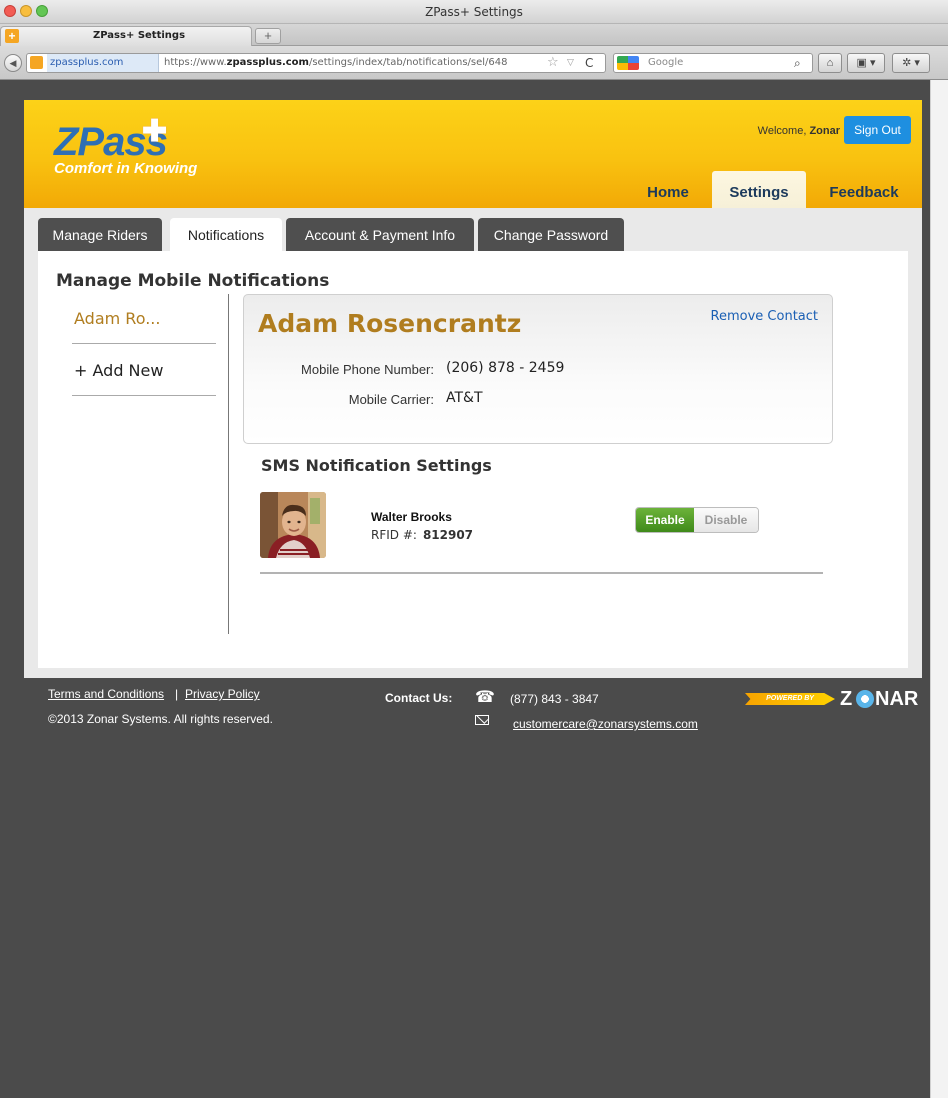  Describe the element at coordinates (394, 535) in the screenshot. I see `rfid-label: RFID #:` at that location.